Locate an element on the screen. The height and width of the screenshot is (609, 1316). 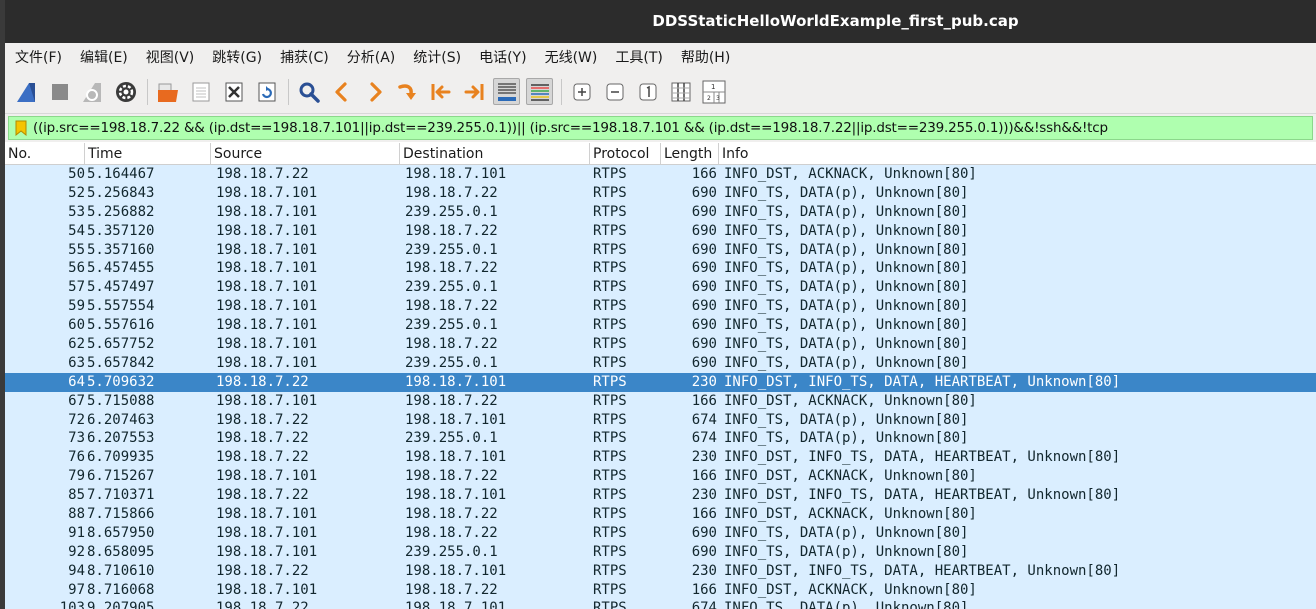
packet-time: 5.256882 is located at coordinates (121, 211).